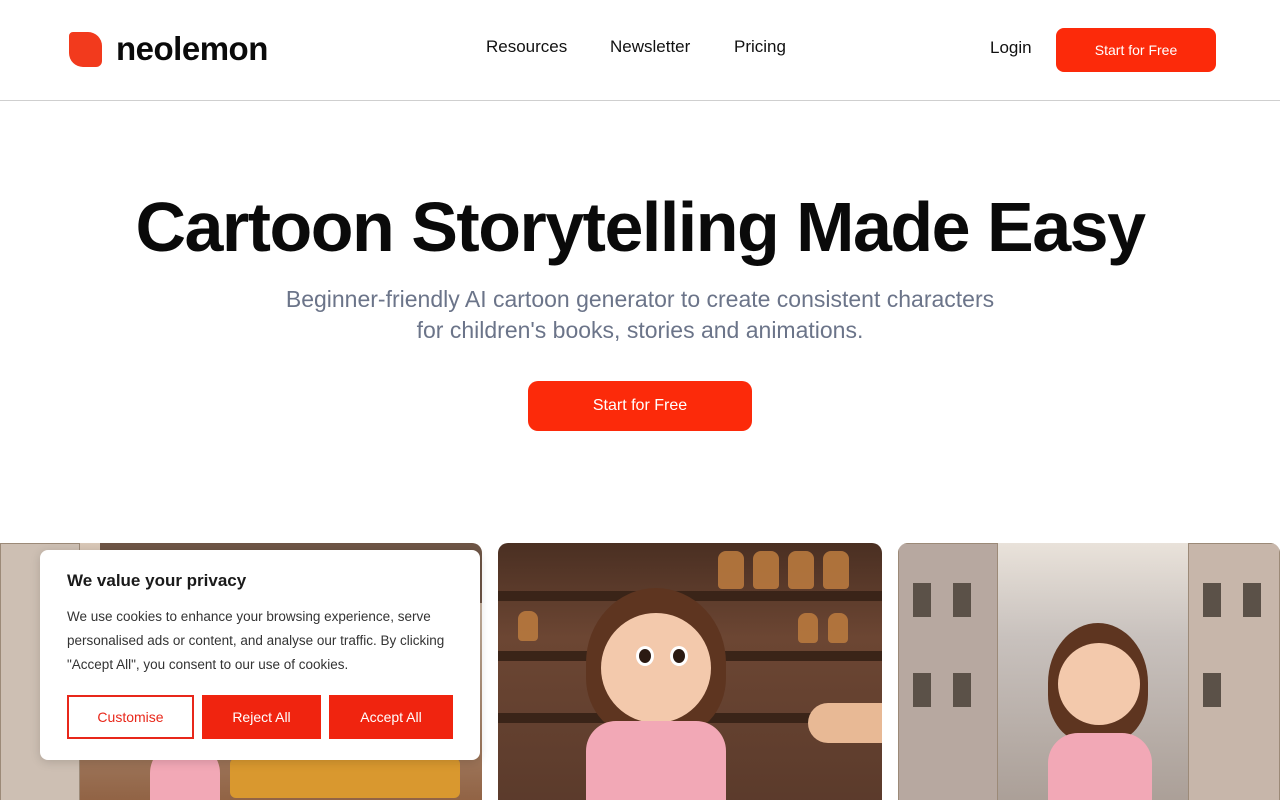  Describe the element at coordinates (760, 47) in the screenshot. I see `nav-item-pricing: Pricing` at that location.